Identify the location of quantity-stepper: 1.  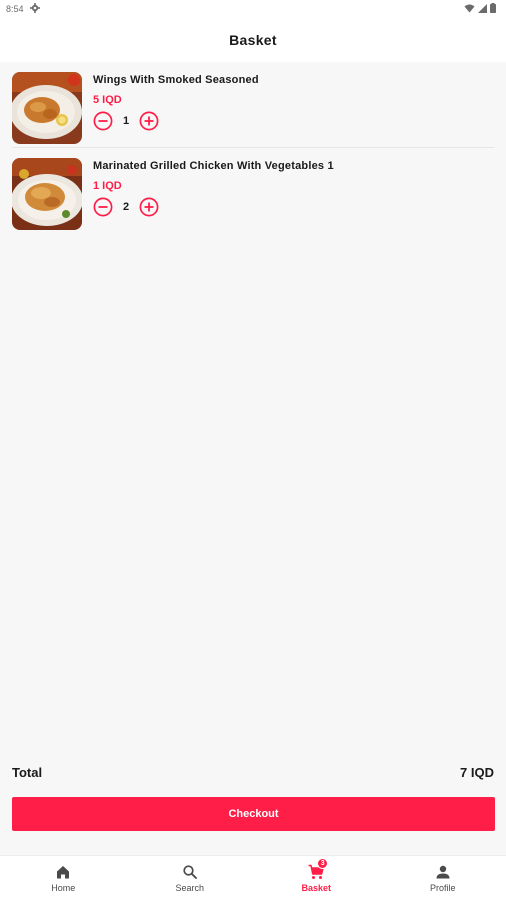
(293, 121).